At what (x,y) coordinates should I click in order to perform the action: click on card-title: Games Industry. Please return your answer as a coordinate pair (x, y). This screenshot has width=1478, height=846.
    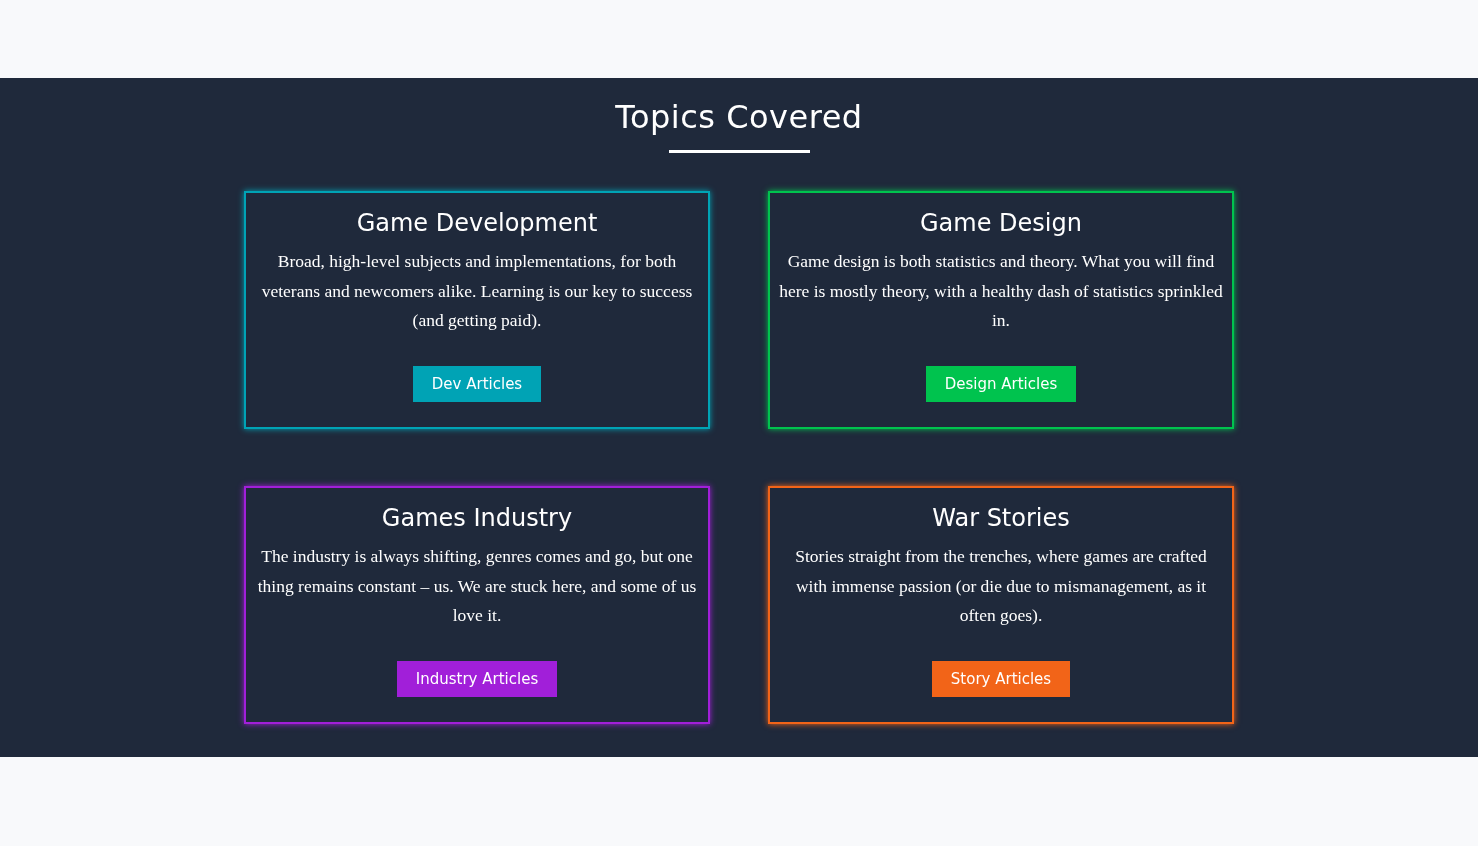
    Looking at the image, I should click on (477, 518).